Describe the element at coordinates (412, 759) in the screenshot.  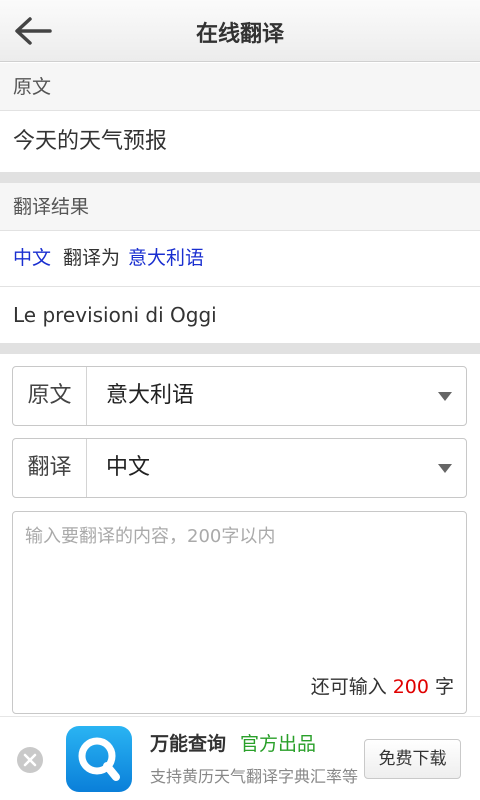
I see `download-button: 免费下载` at that location.